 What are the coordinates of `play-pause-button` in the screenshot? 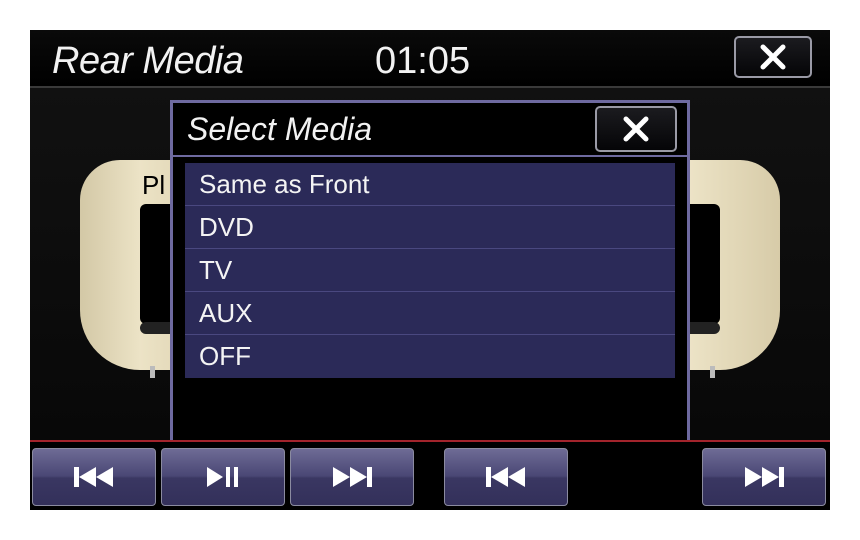 It's located at (223, 477).